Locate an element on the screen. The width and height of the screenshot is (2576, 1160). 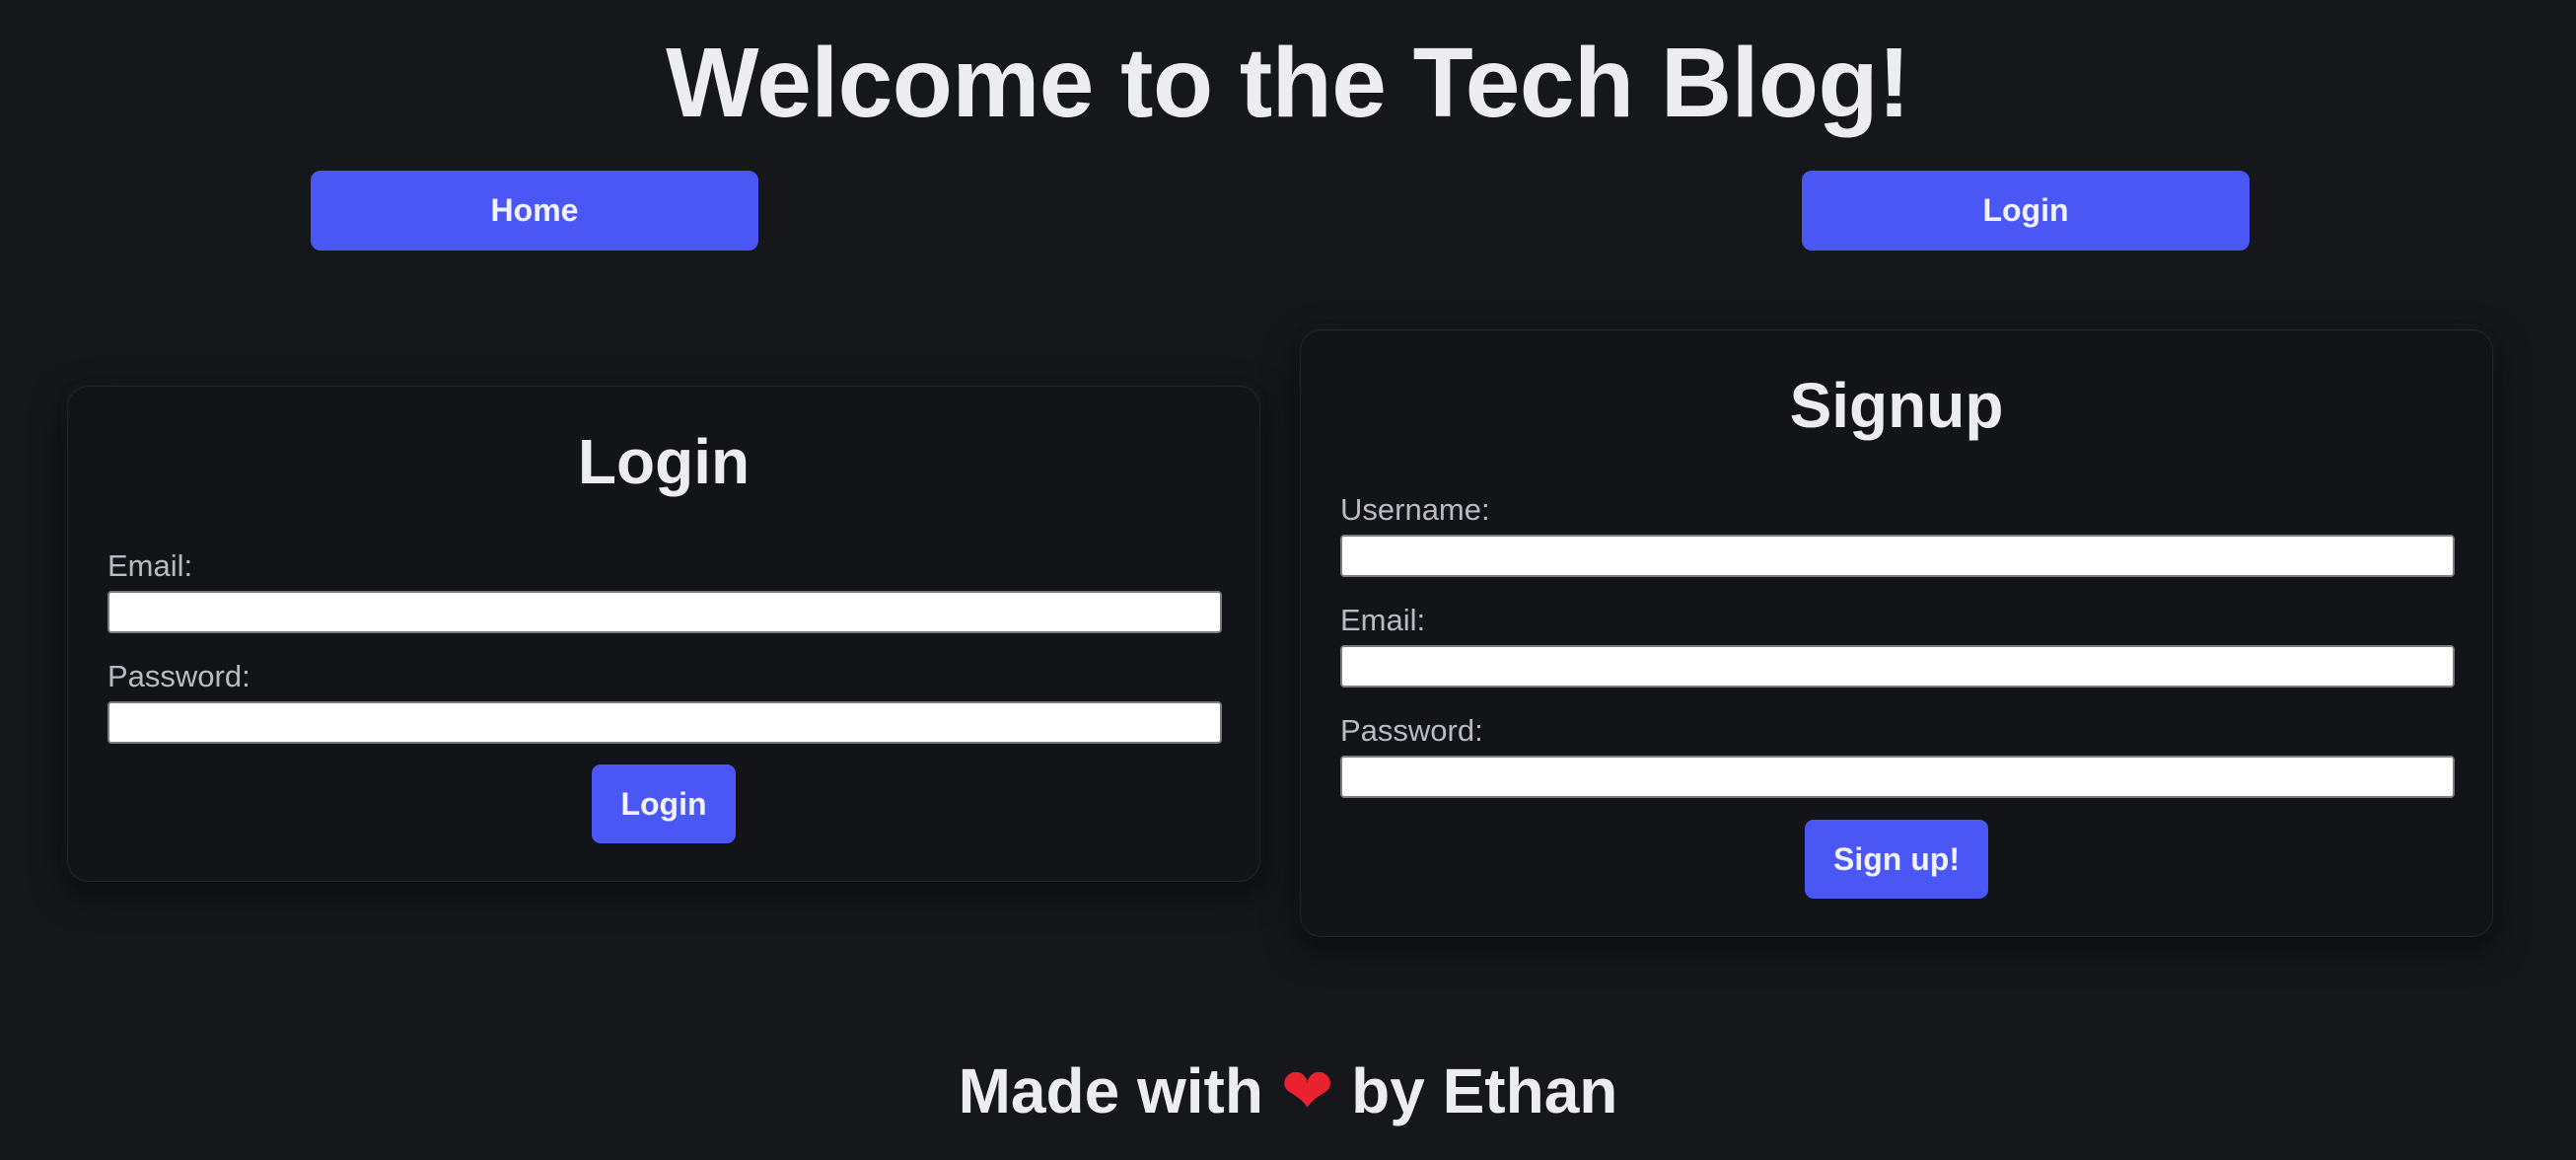
signup-submit-button: Sign up! is located at coordinates (1896, 859).